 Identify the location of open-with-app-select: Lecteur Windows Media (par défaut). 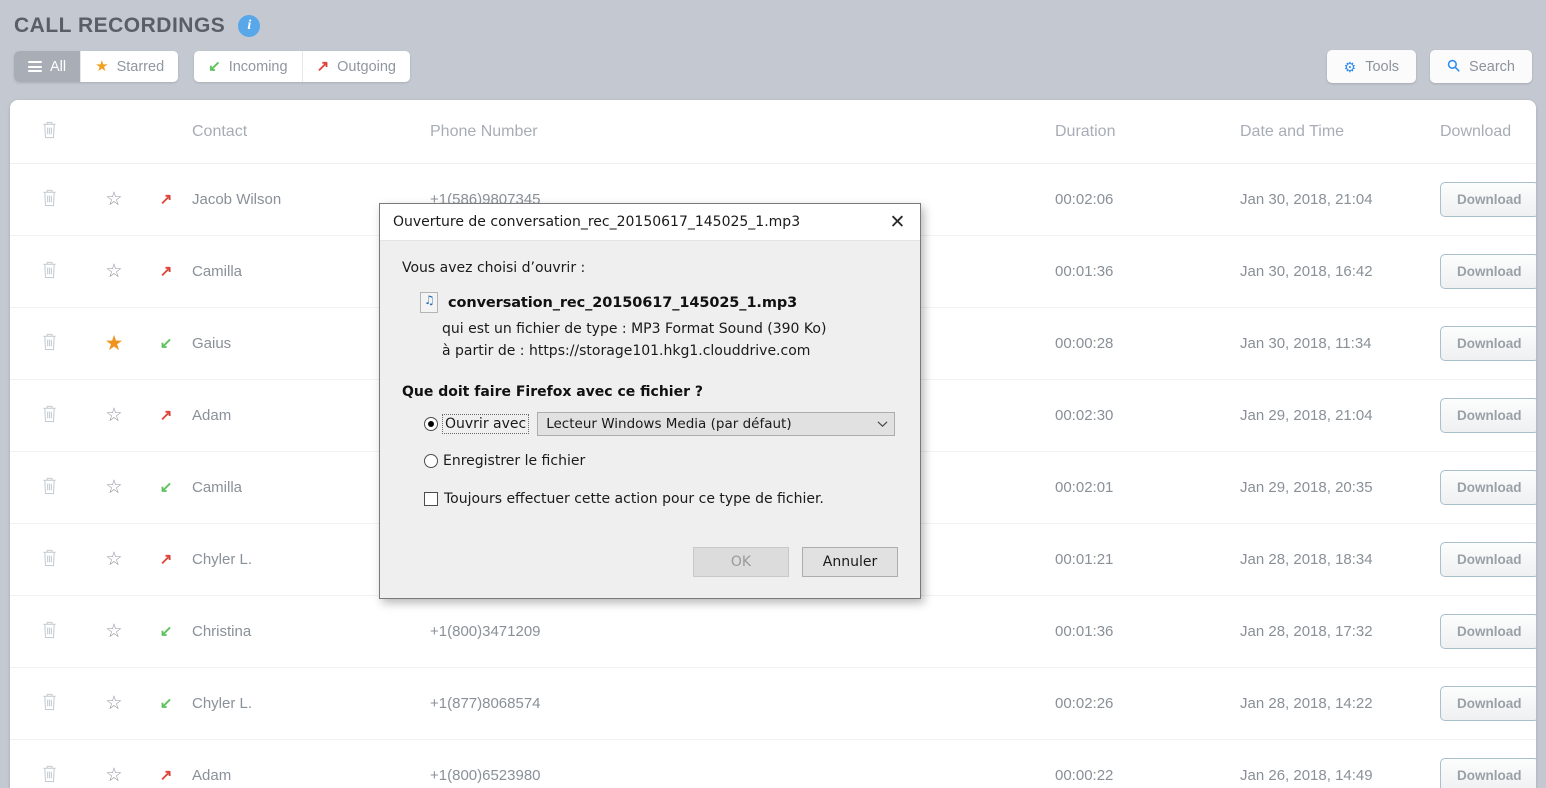
(716, 424).